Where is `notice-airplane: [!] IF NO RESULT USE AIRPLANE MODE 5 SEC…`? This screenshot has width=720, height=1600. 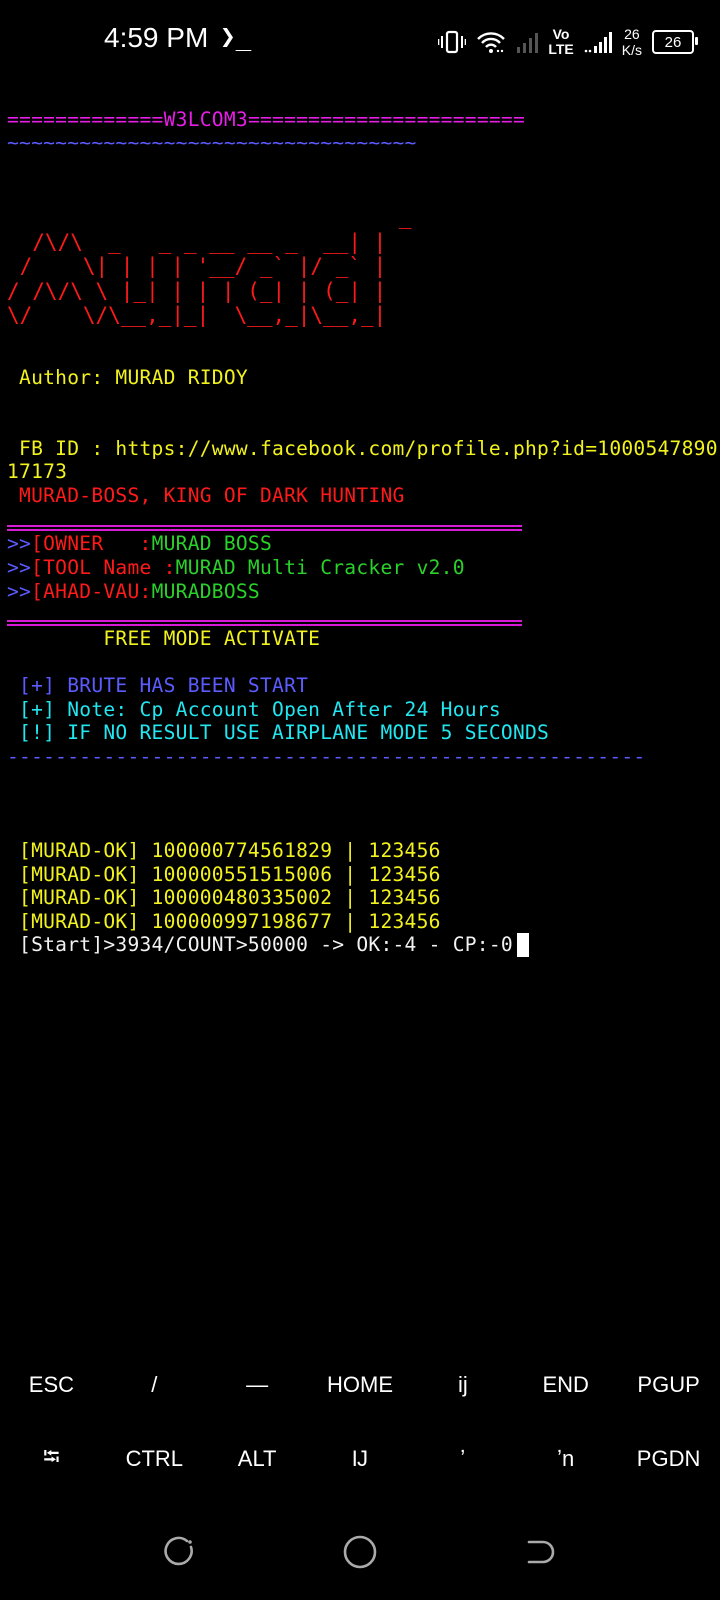 notice-airplane: [!] IF NO RESULT USE AIRPLANE MODE 5 SEC… is located at coordinates (278, 732).